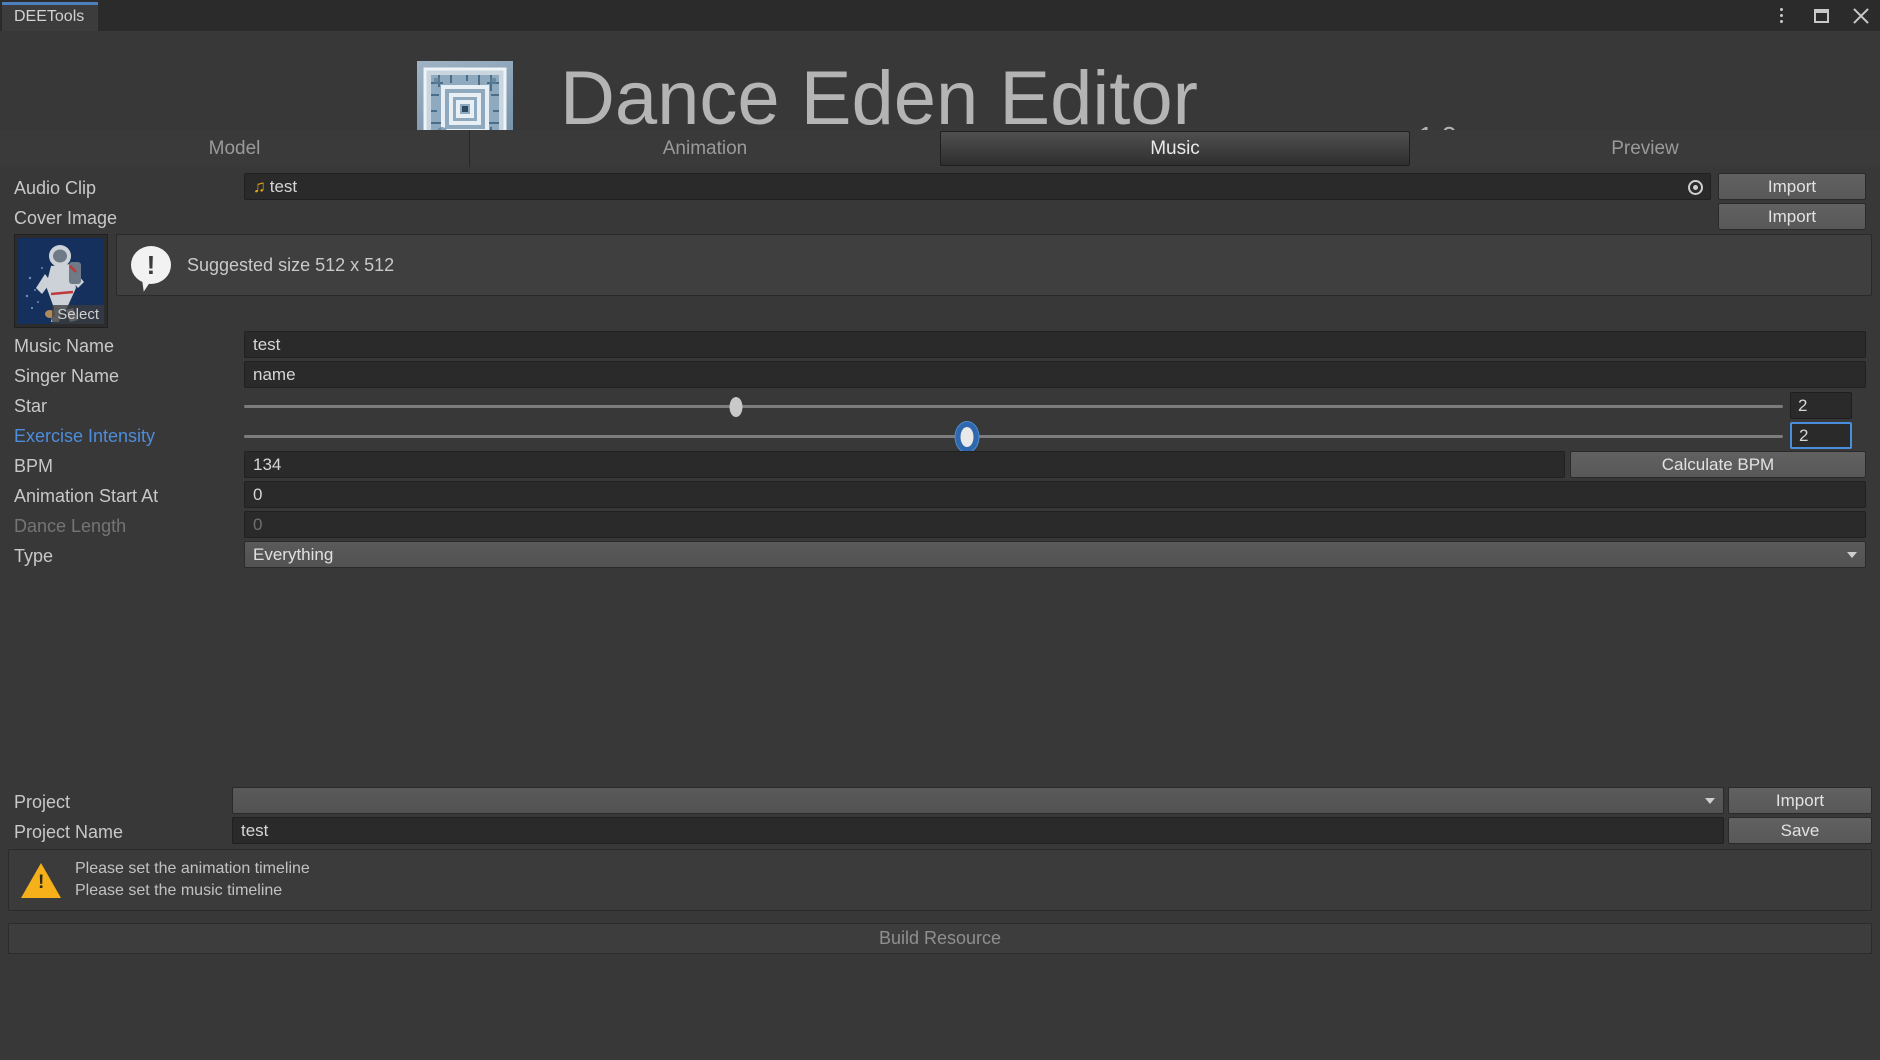  What do you see at coordinates (78, 314) in the screenshot?
I see `cover-image-select-overlay: Select` at bounding box center [78, 314].